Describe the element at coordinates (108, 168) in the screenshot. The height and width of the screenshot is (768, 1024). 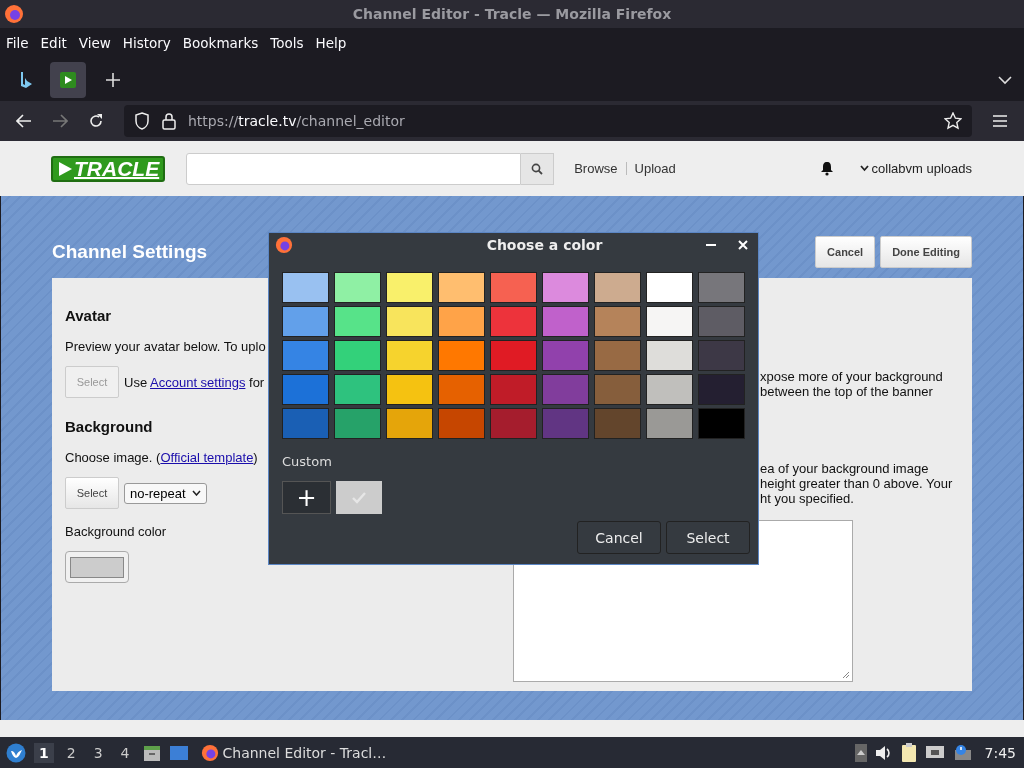
I see `site-logo: TRACLE` at that location.